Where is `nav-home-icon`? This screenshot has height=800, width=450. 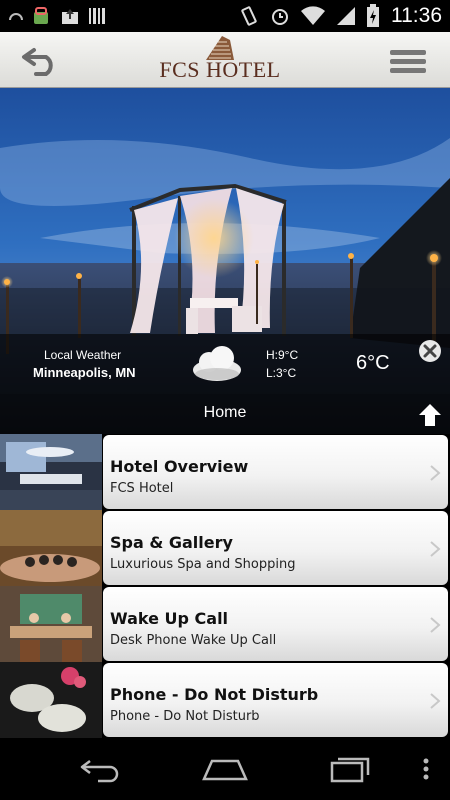
nav-home-icon is located at coordinates (225, 769).